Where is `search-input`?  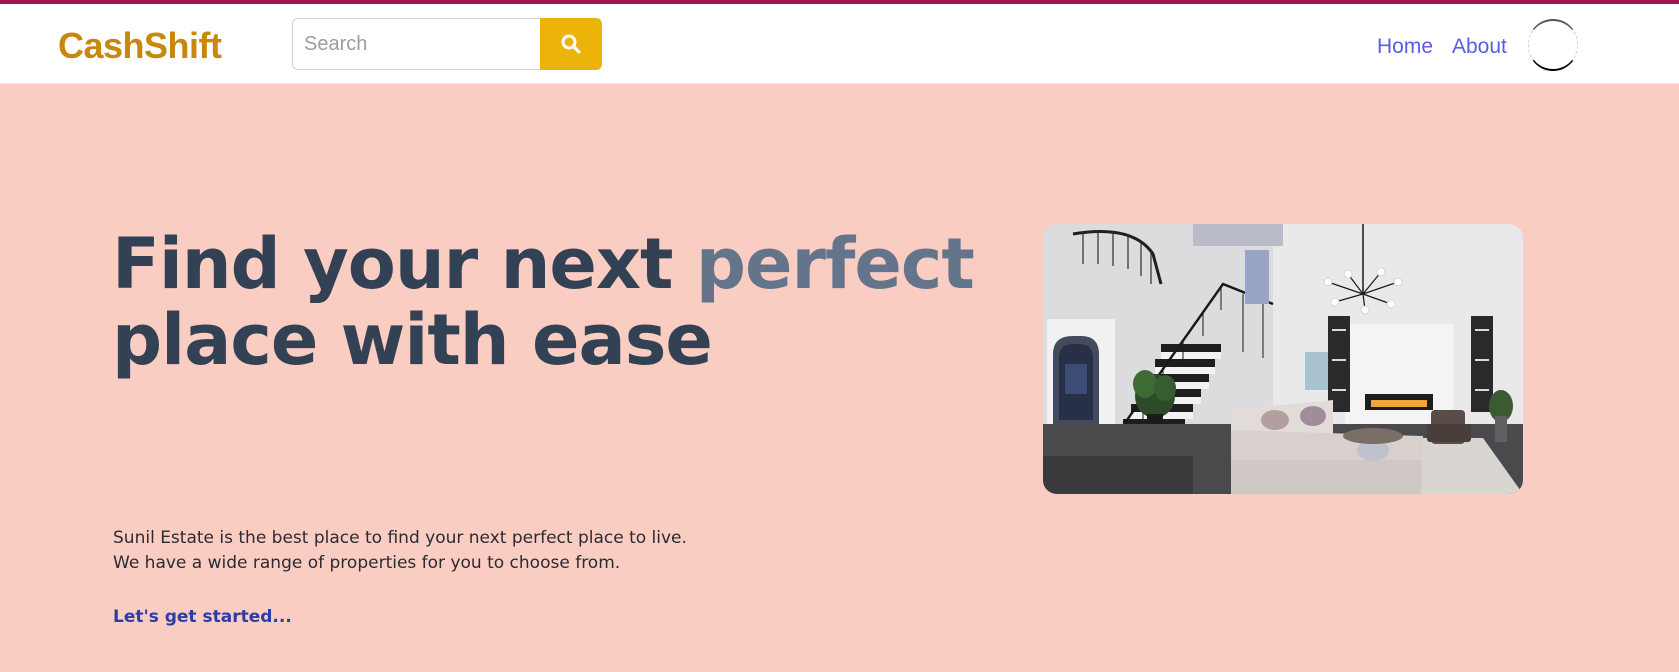
search-input is located at coordinates (416, 44).